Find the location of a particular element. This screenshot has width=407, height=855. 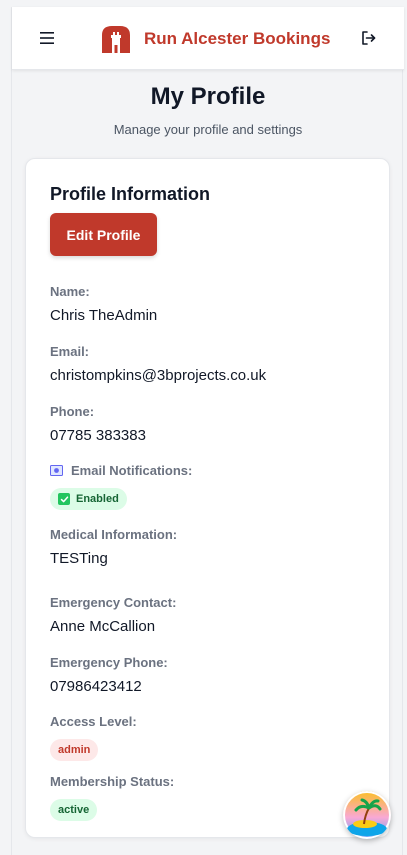

phone-label: Phone: is located at coordinates (72, 411).